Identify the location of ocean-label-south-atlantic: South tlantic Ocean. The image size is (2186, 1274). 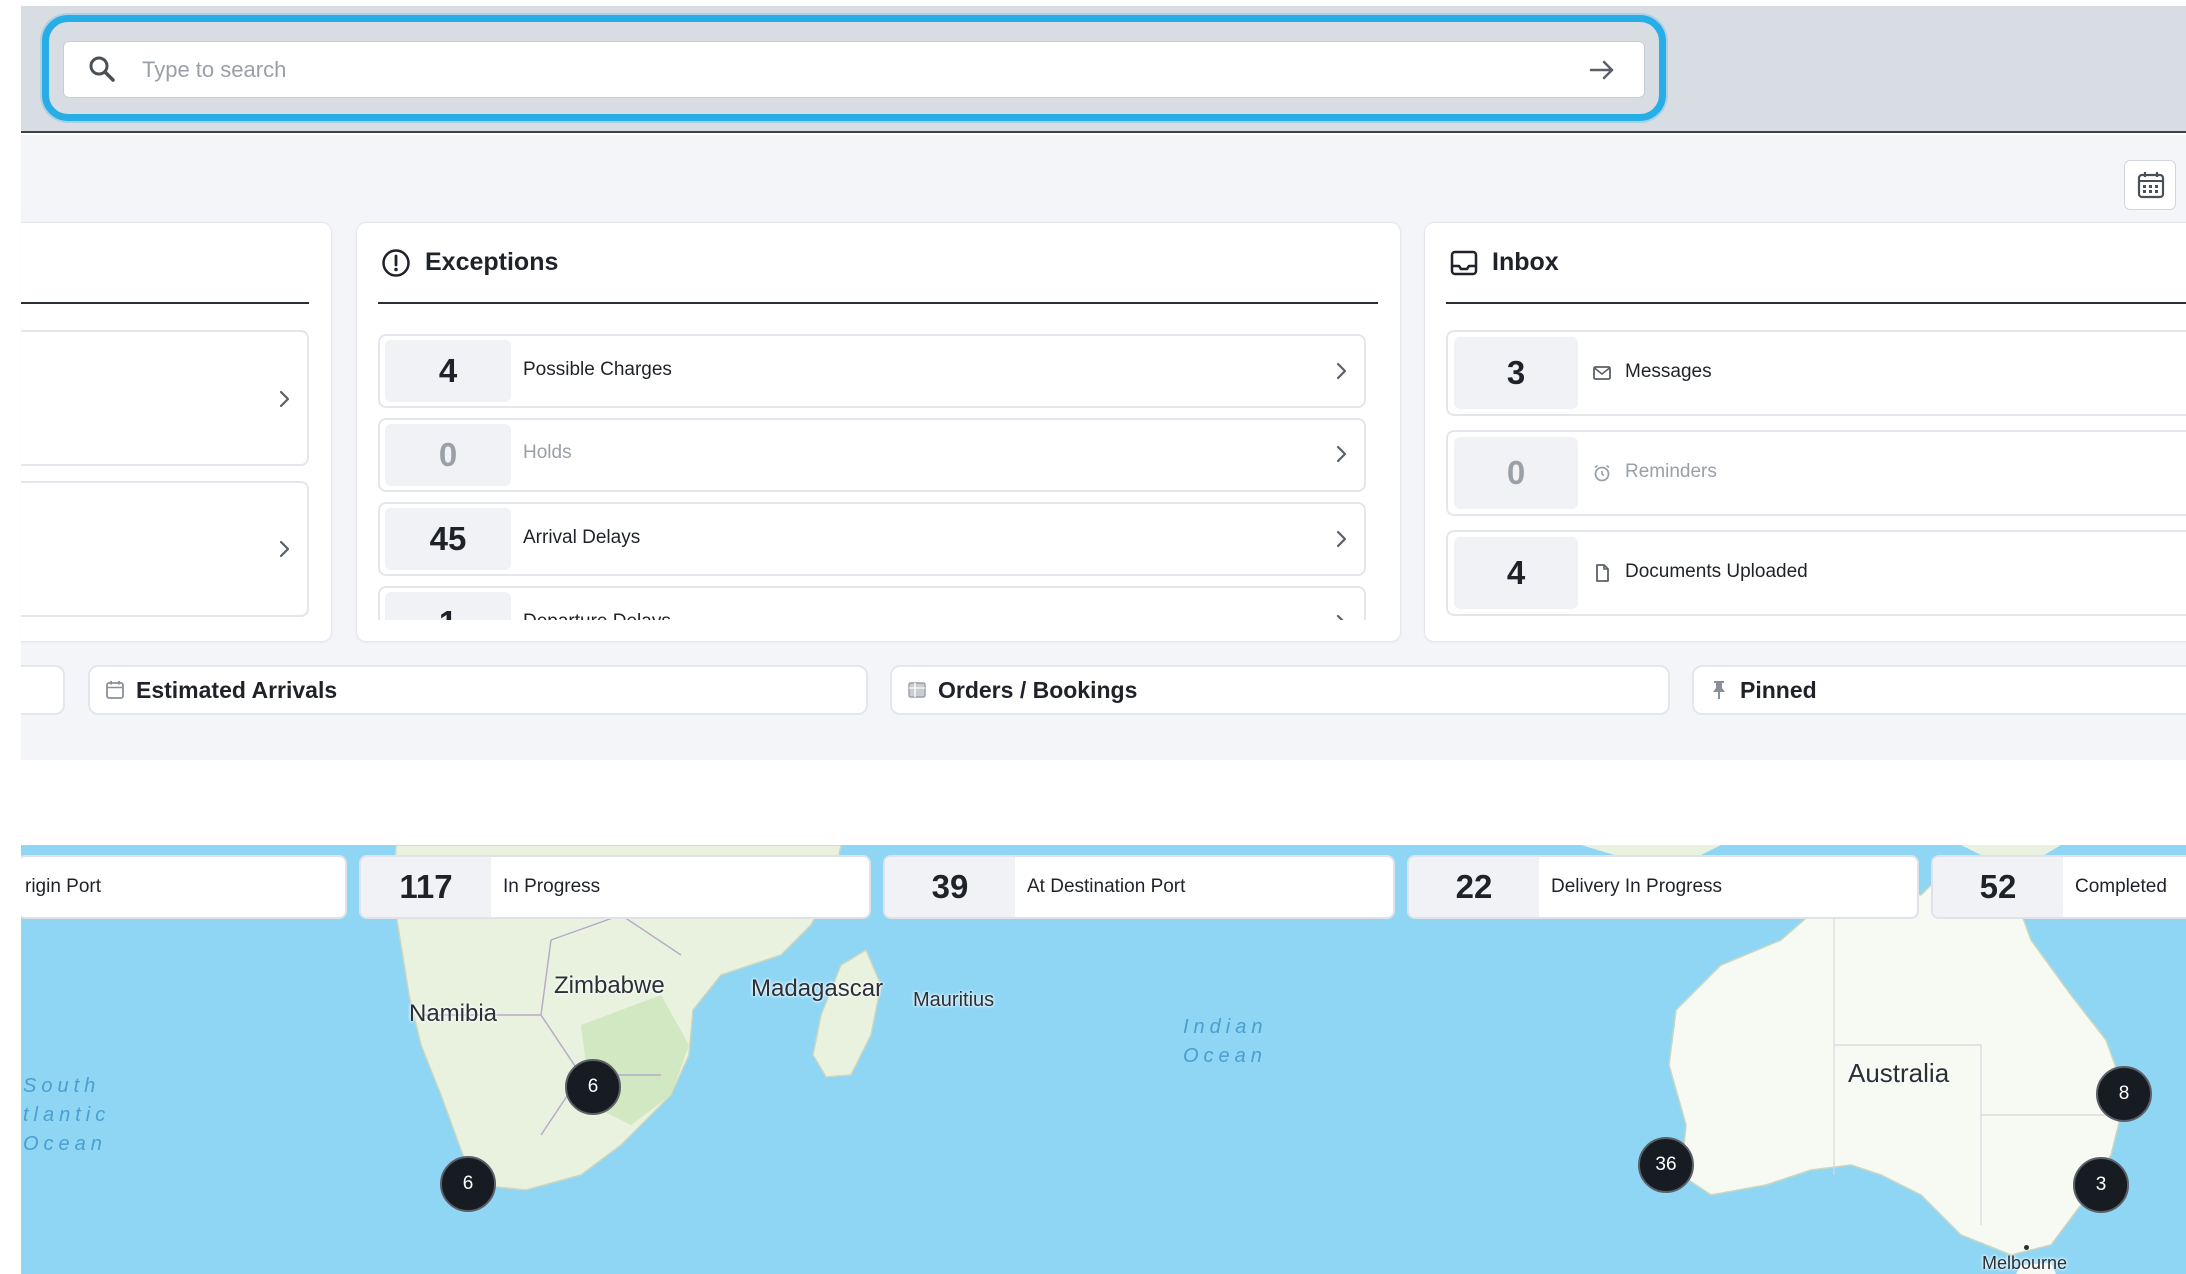
(66, 1115).